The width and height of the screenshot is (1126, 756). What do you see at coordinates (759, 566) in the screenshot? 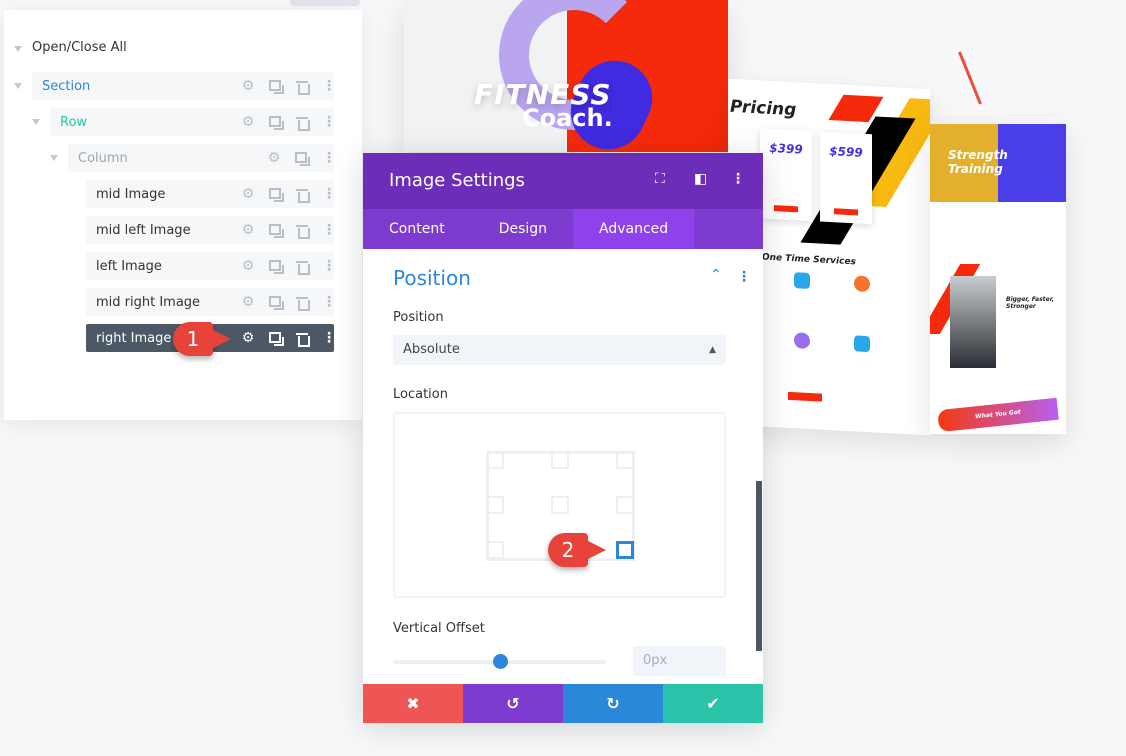
I see `scrollbar` at bounding box center [759, 566].